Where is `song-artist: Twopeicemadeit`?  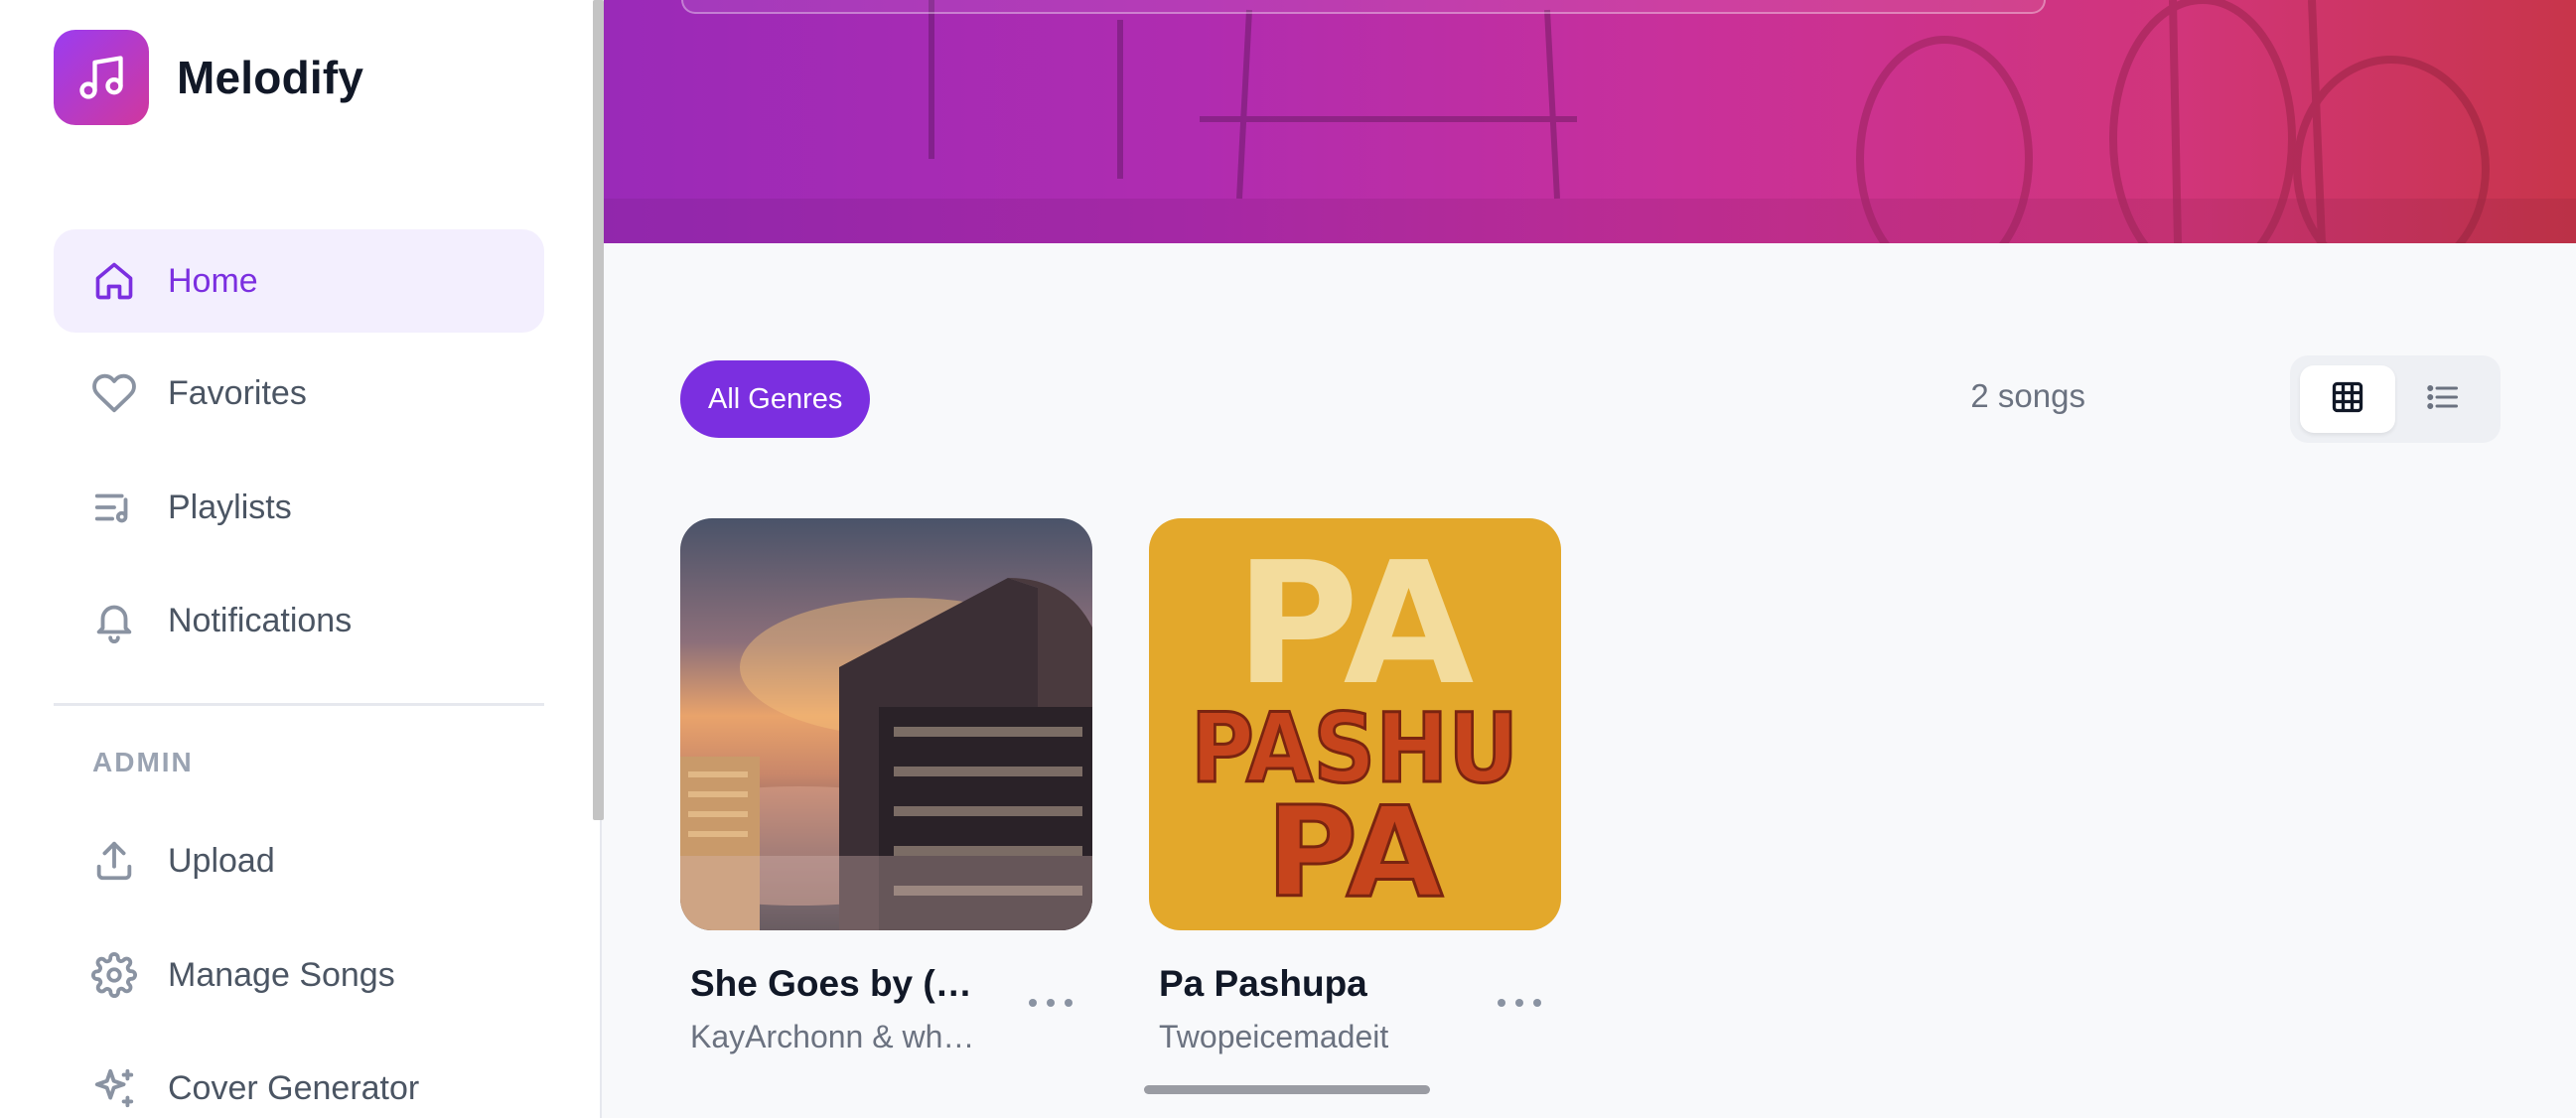 song-artist: Twopeicemadeit is located at coordinates (1308, 1037).